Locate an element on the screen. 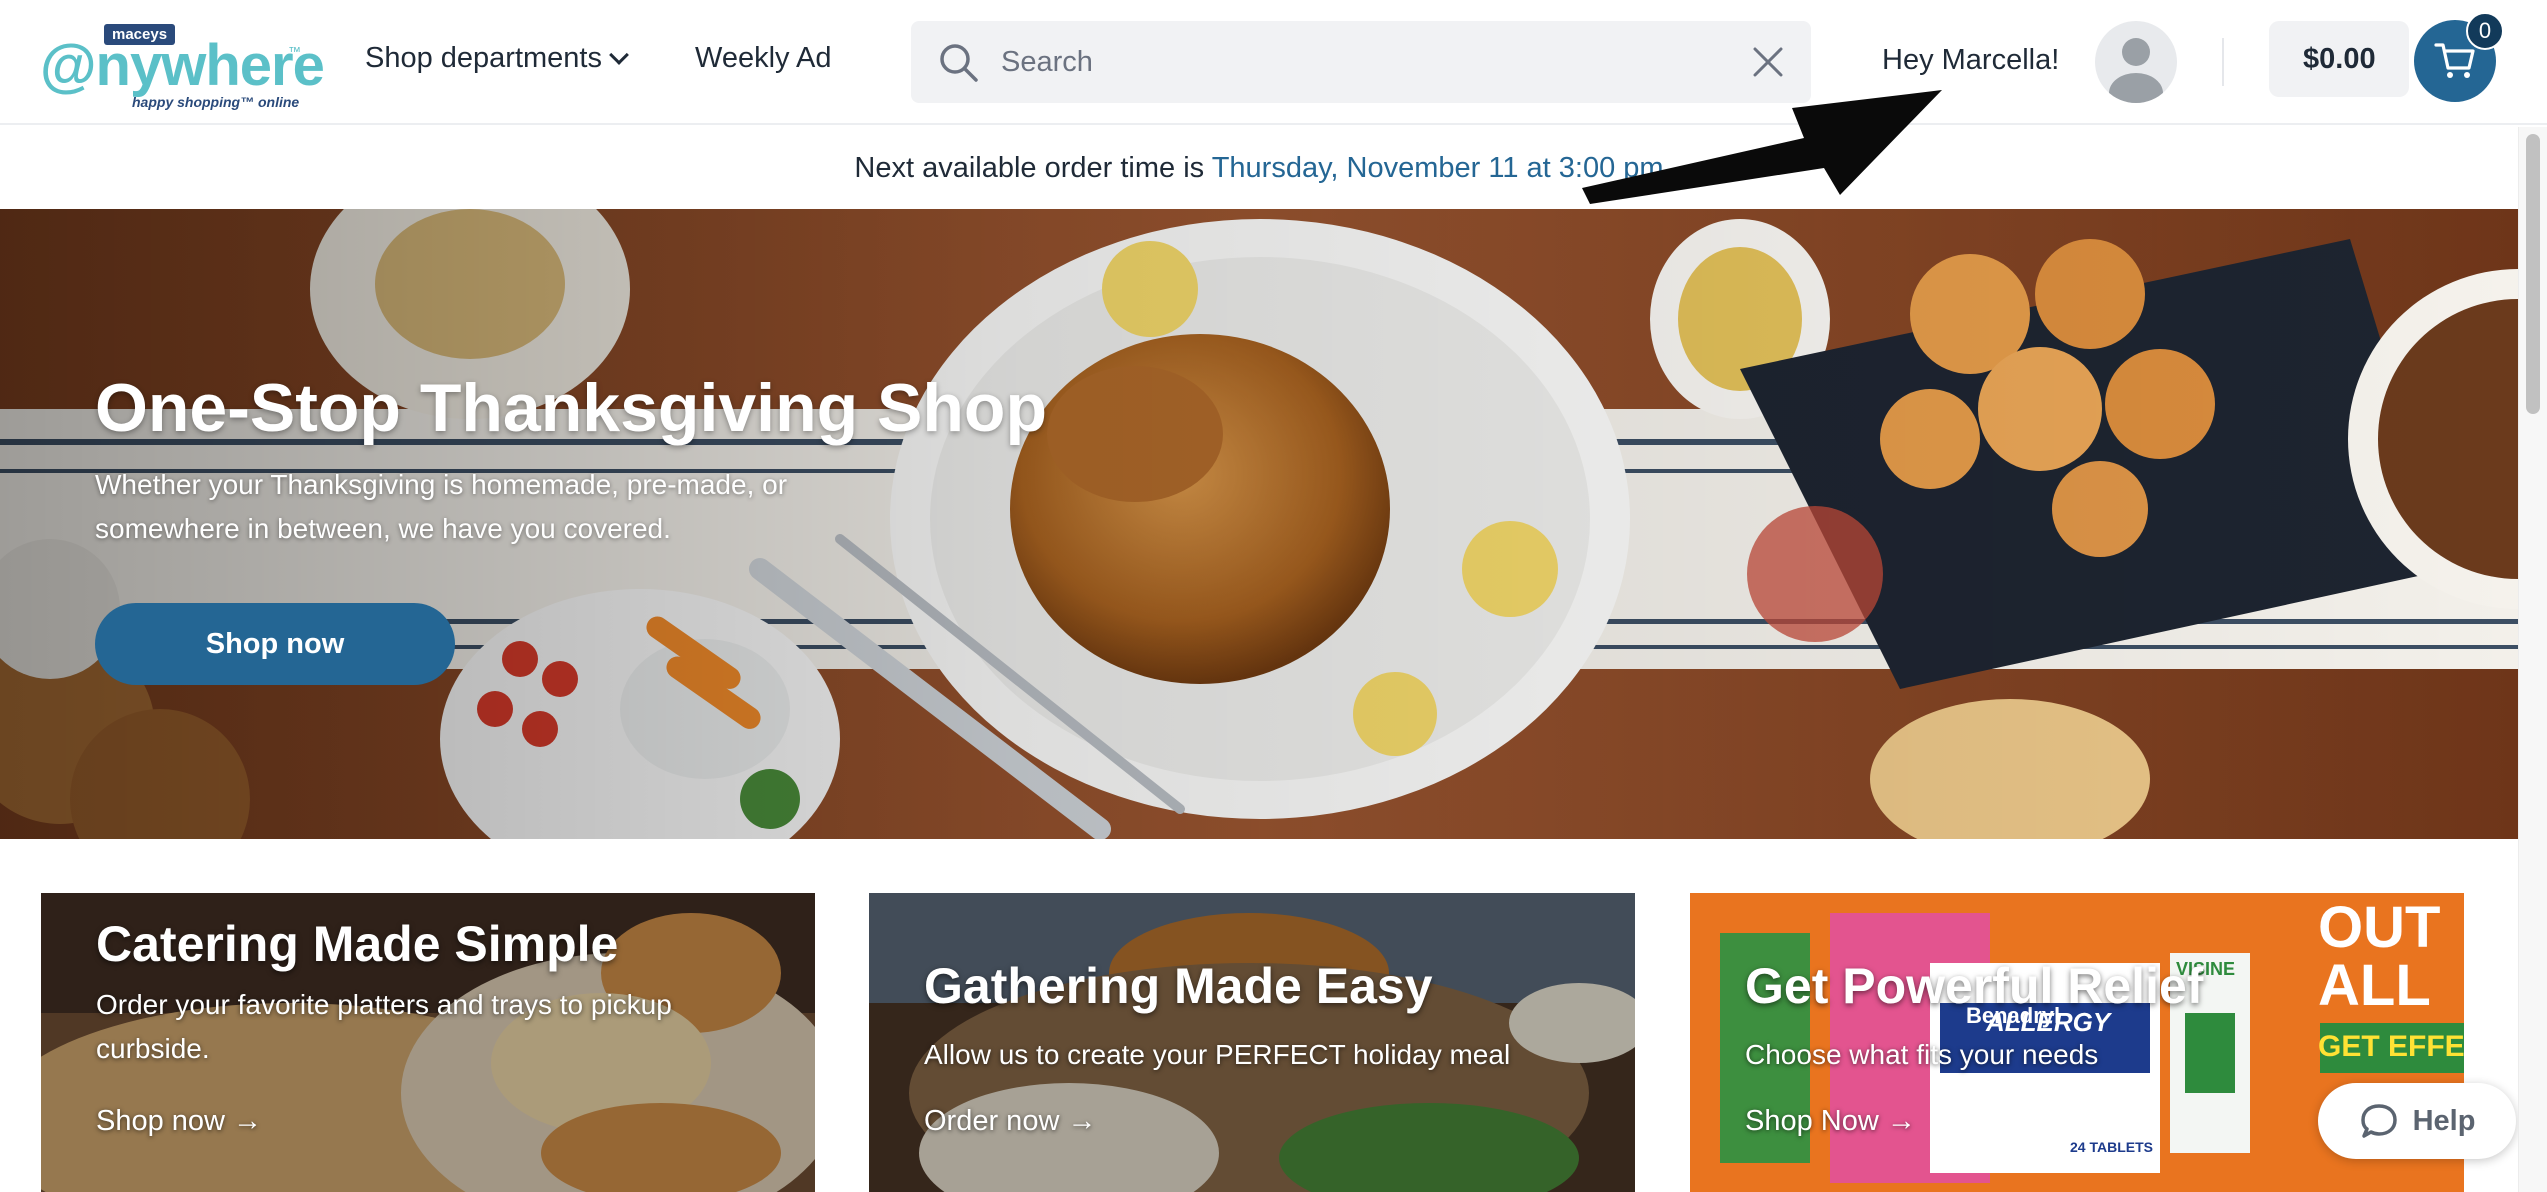 The height and width of the screenshot is (1192, 2547). cart-total: $0.00 is located at coordinates (2339, 59).